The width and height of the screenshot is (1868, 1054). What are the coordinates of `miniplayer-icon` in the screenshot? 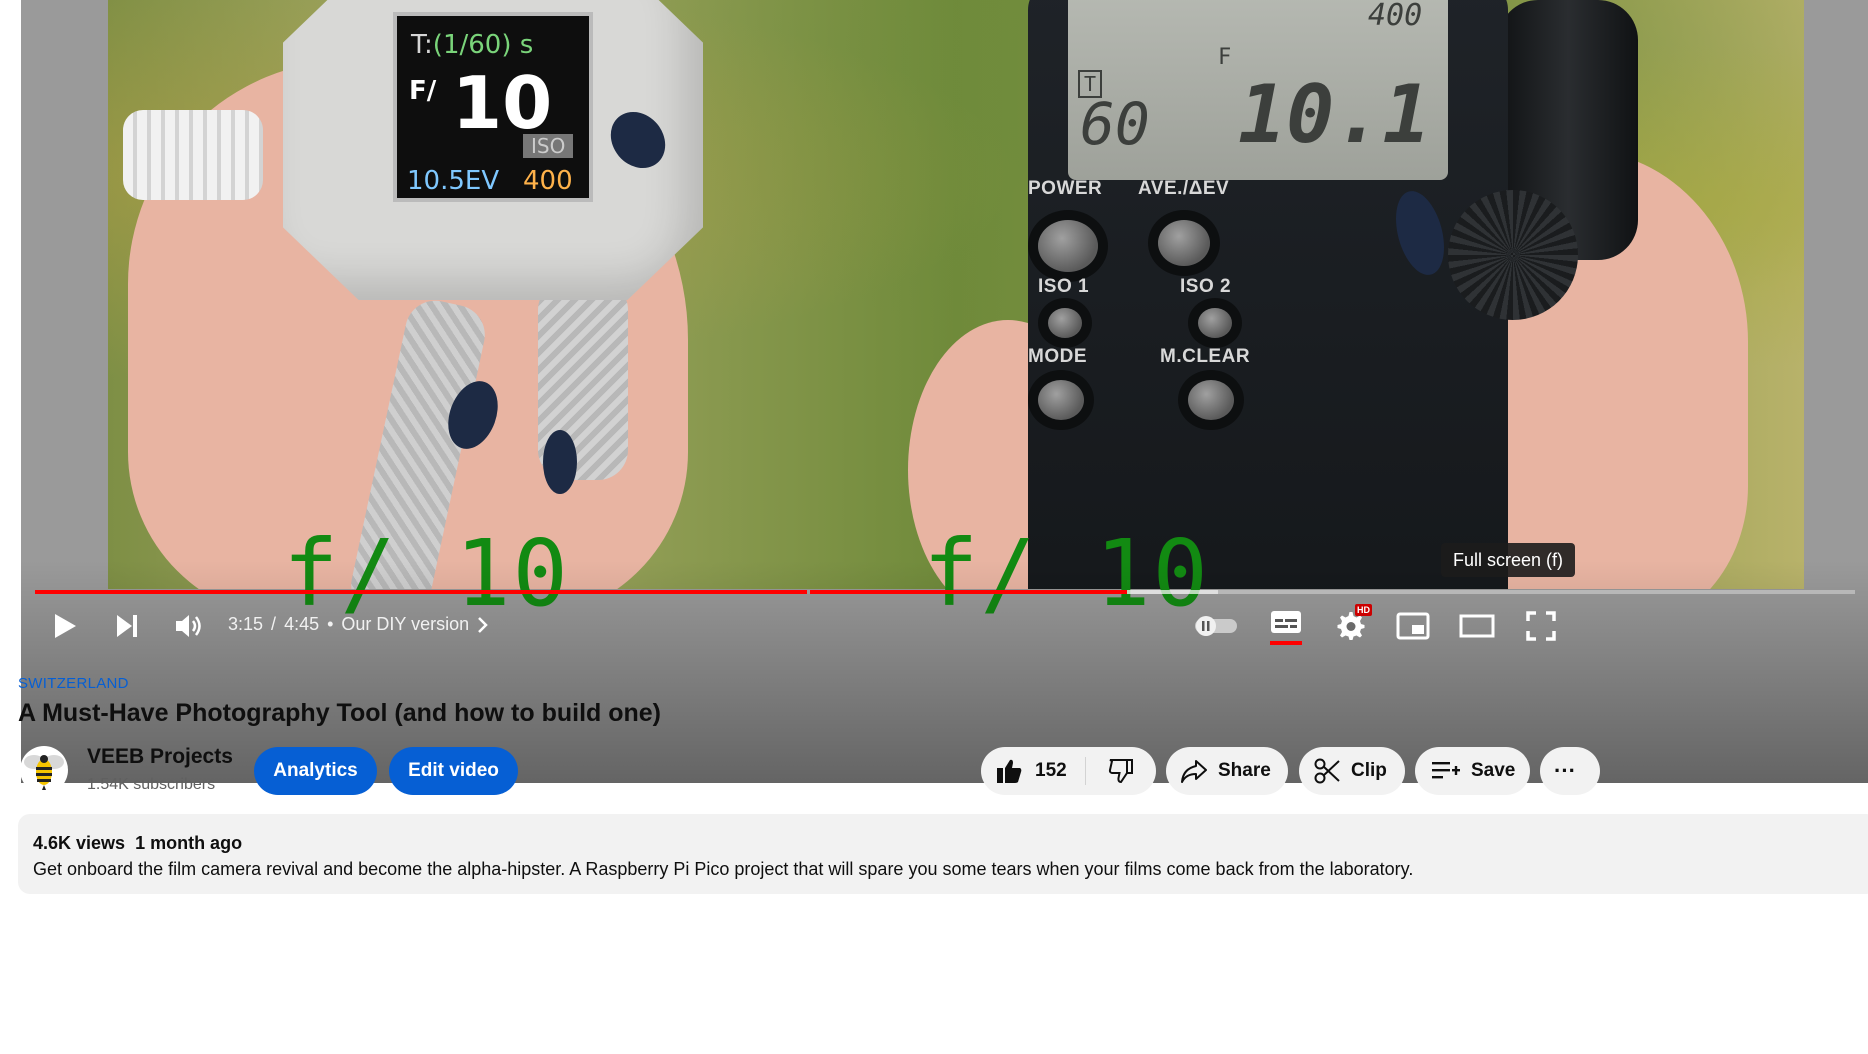 It's located at (1413, 626).